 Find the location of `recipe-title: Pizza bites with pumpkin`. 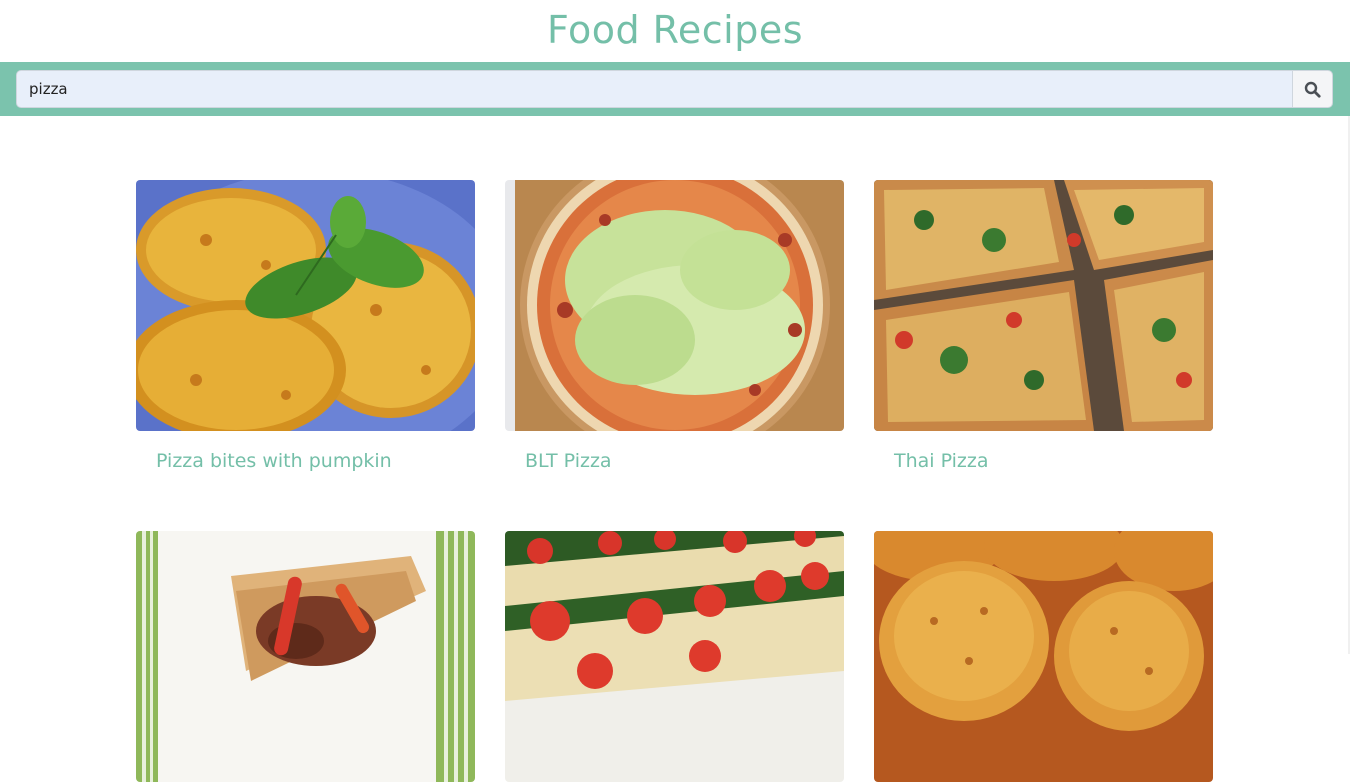

recipe-title: Pizza bites with pumpkin is located at coordinates (274, 461).